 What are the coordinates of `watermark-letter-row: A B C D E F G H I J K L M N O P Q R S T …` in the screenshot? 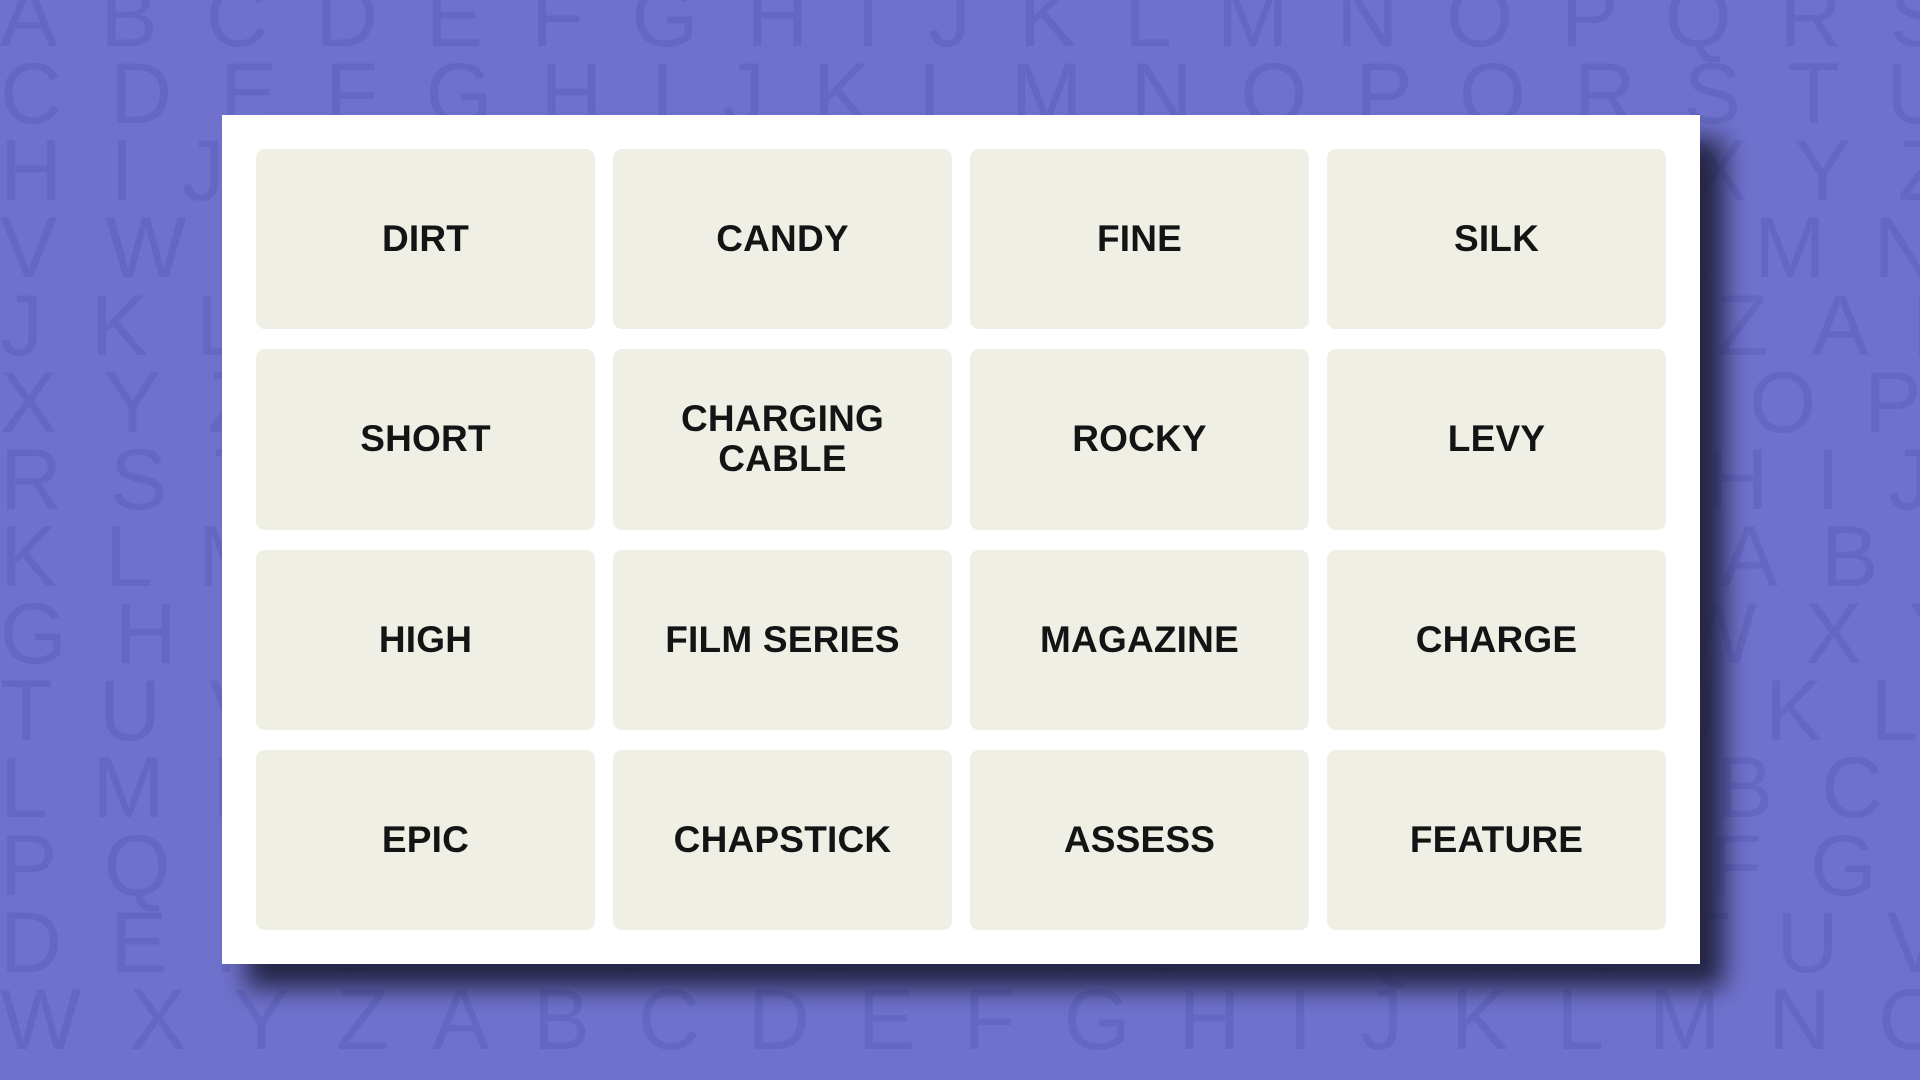 It's located at (960, 32).